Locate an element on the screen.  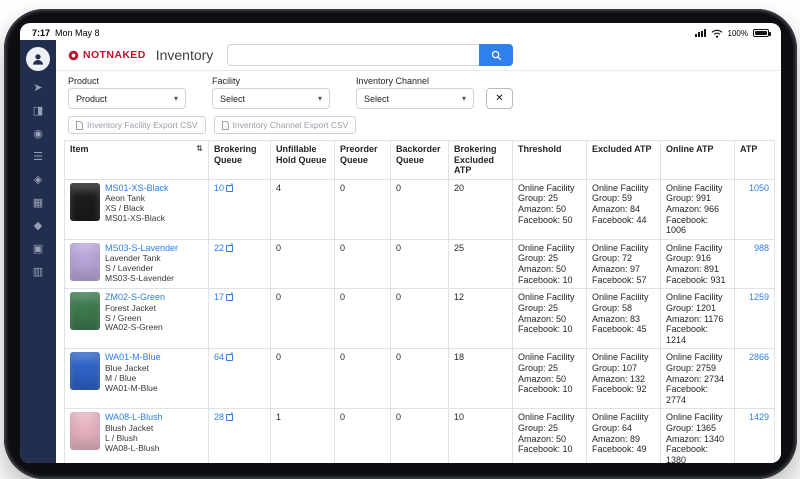
breakdown-amazon: Amazon: 966 is located at coordinates (693, 209).